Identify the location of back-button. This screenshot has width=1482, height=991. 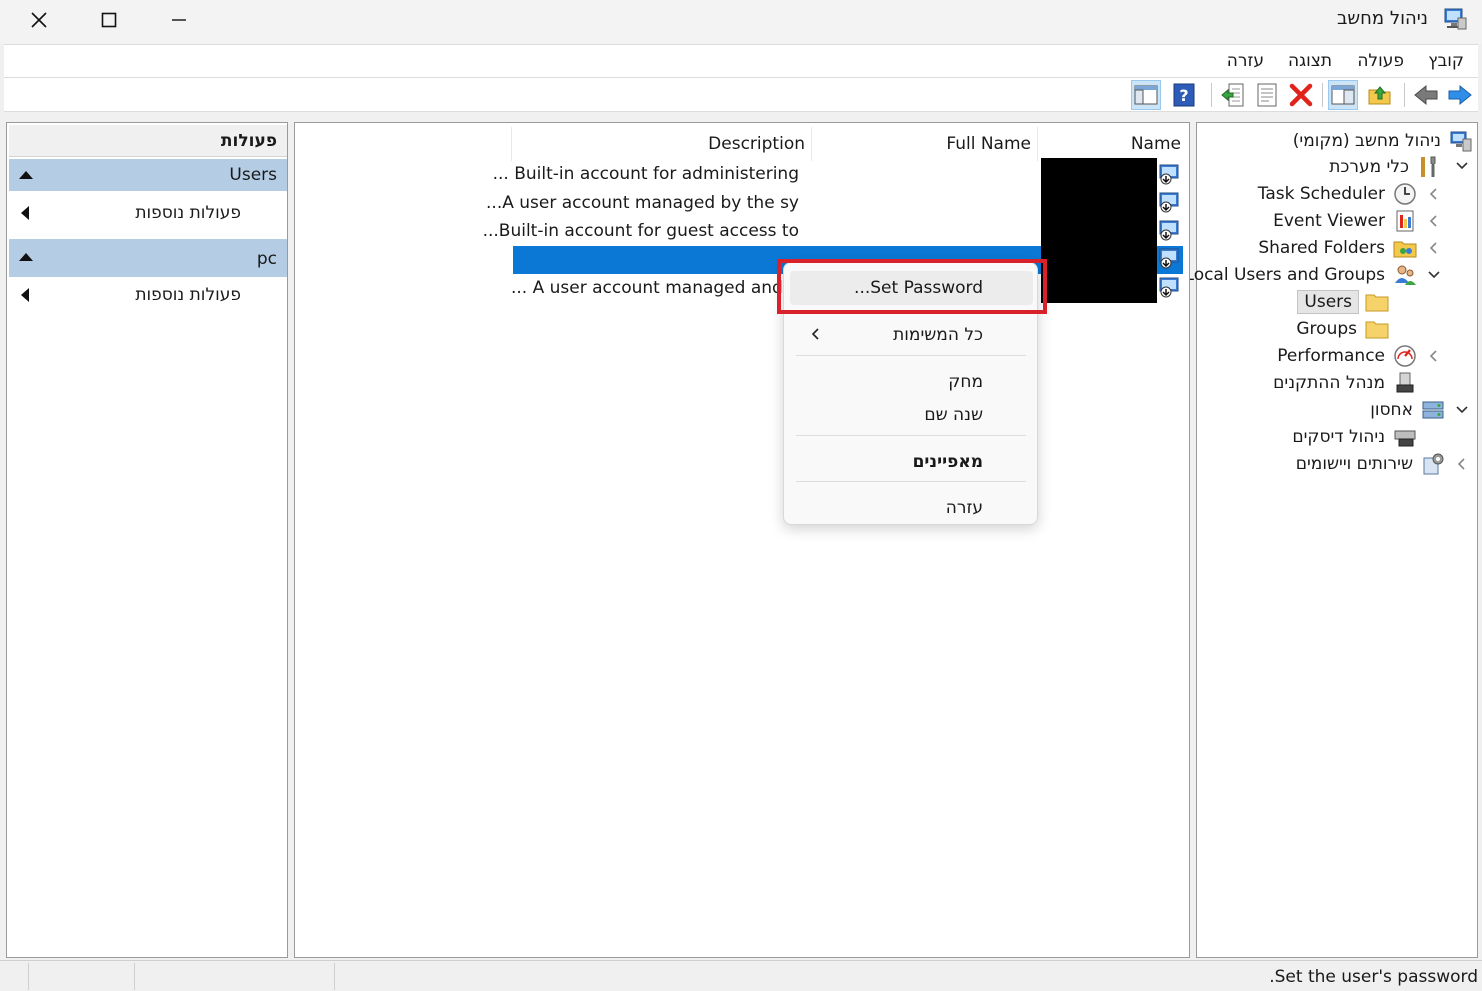
(1426, 95).